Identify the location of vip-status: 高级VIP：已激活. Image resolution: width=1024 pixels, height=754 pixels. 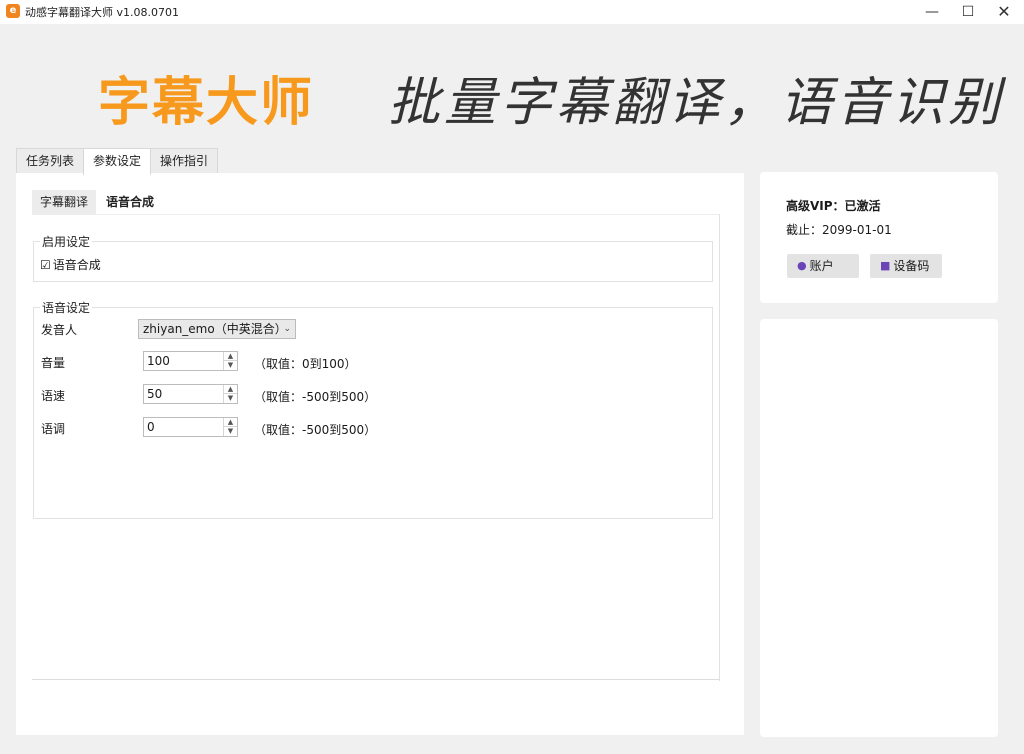
(833, 206).